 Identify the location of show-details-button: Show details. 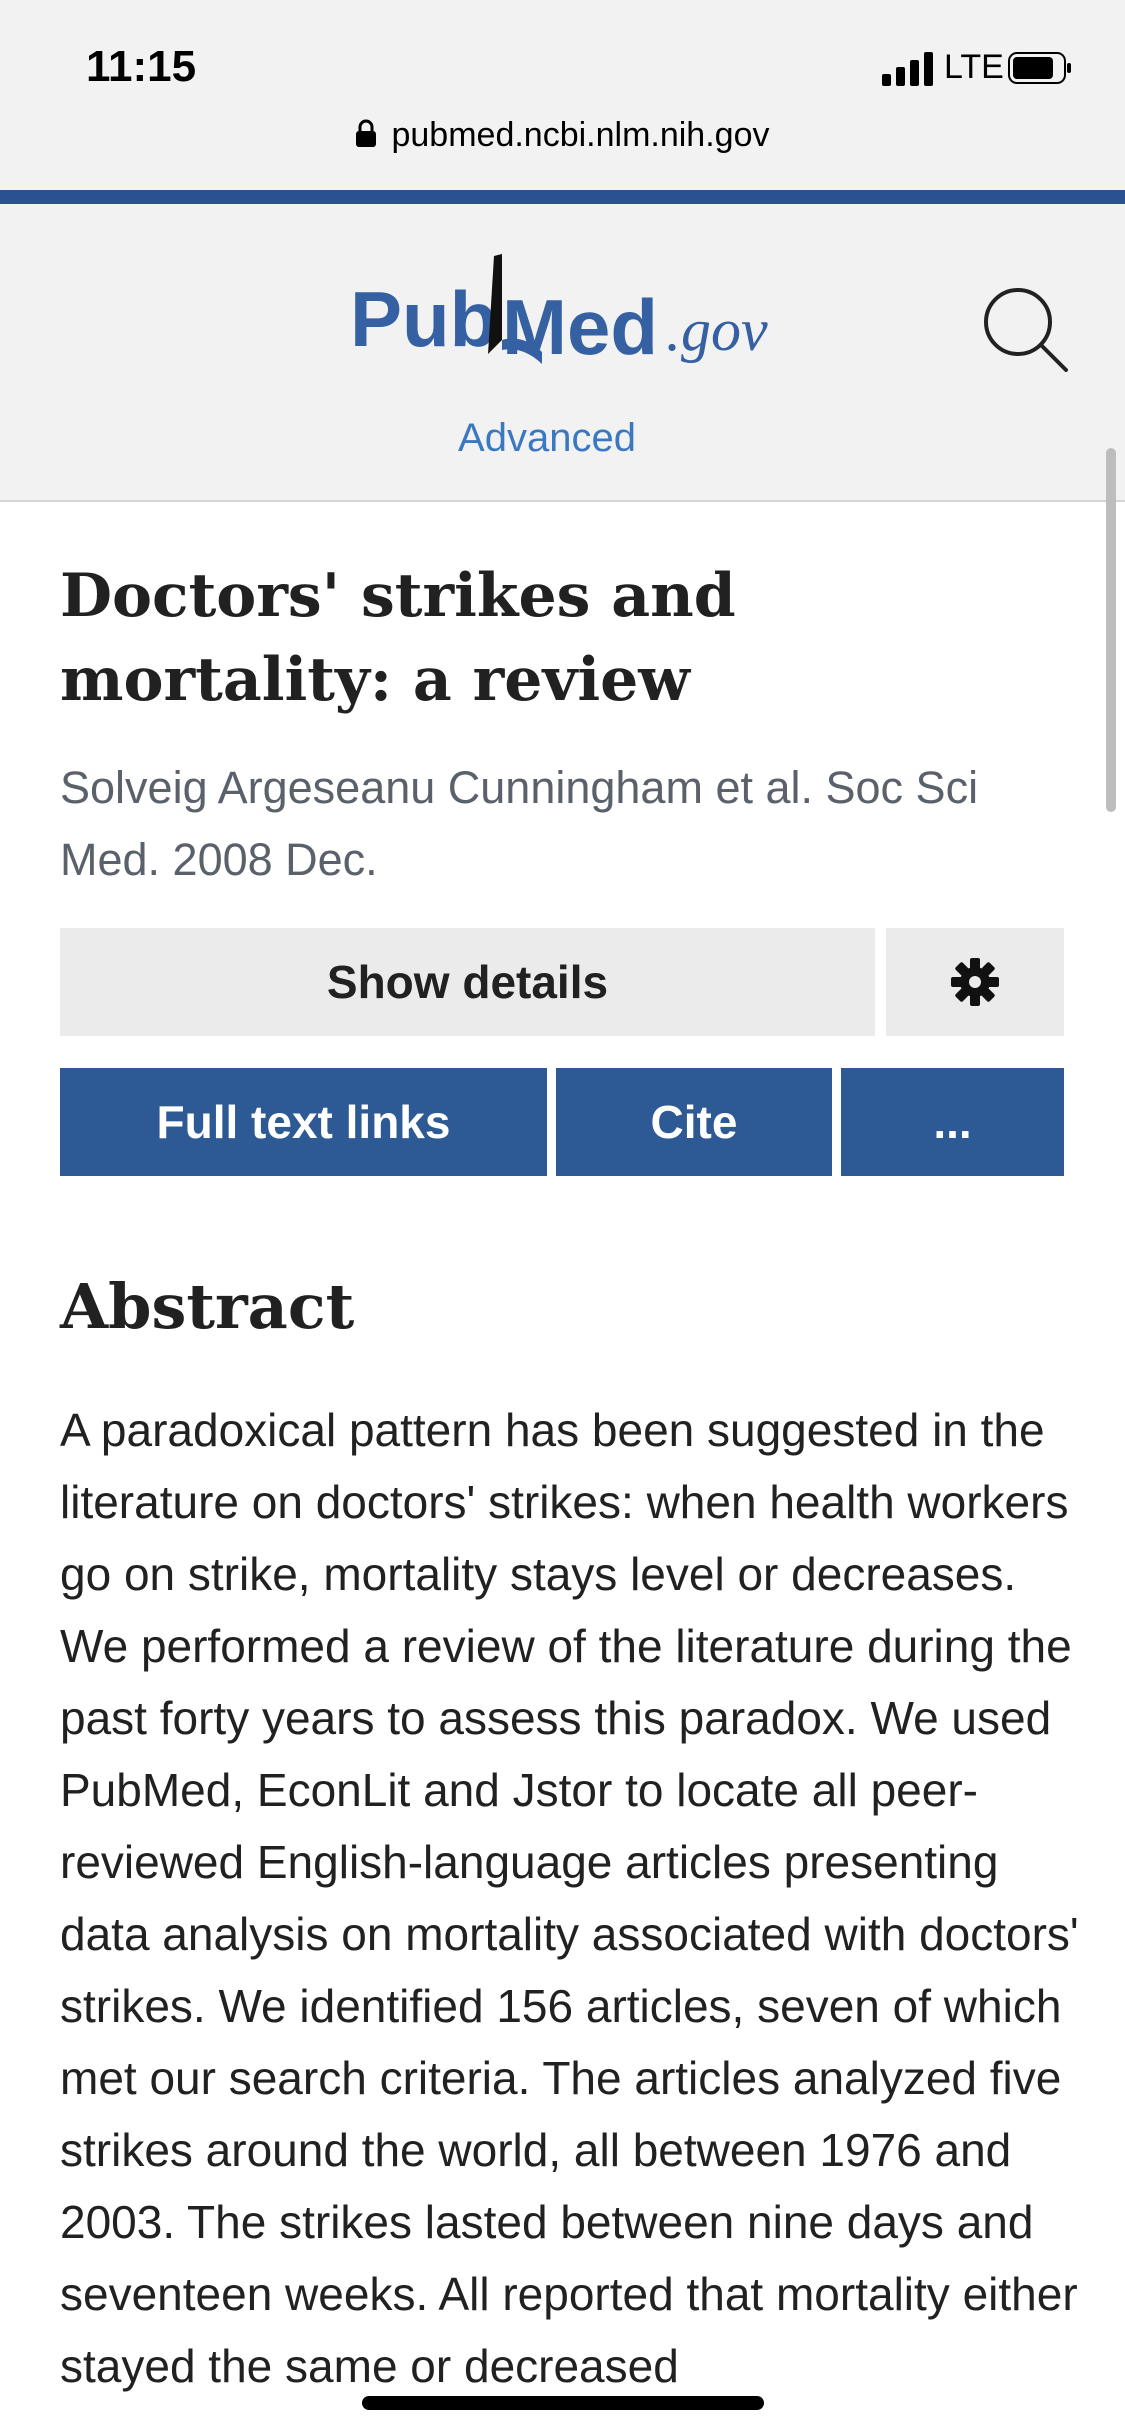
(467, 982).